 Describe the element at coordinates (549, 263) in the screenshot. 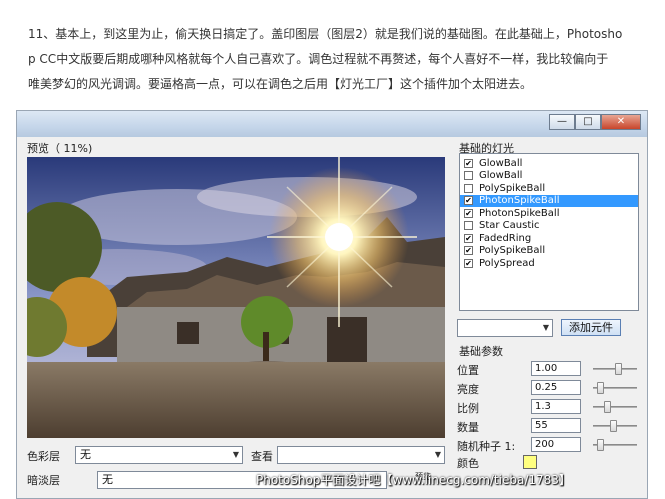

I see `light-list-item: ✔ PolySpread` at that location.